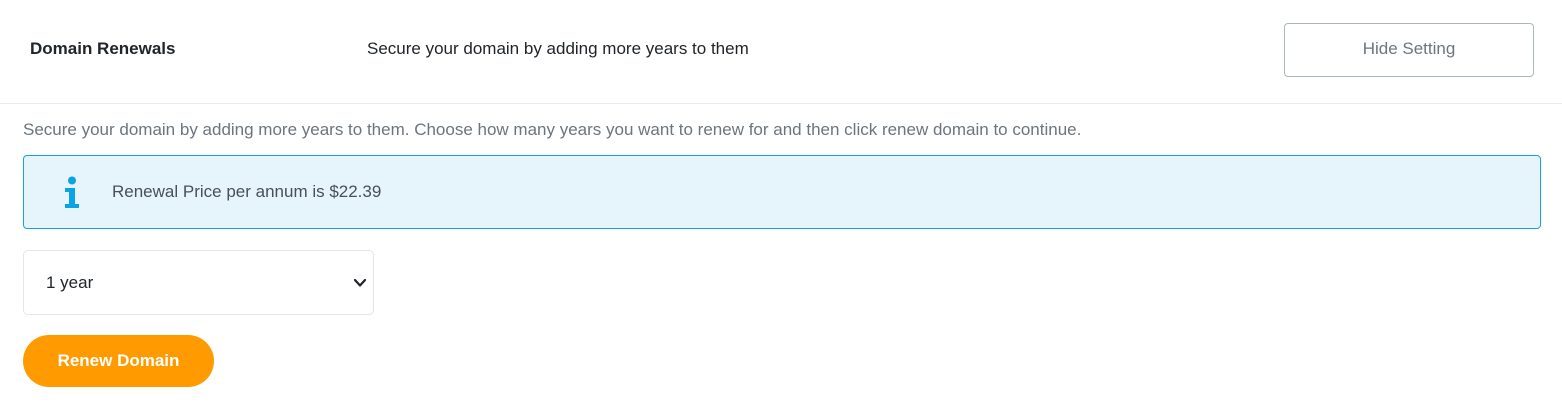  What do you see at coordinates (72, 192) in the screenshot?
I see `info-icon` at bounding box center [72, 192].